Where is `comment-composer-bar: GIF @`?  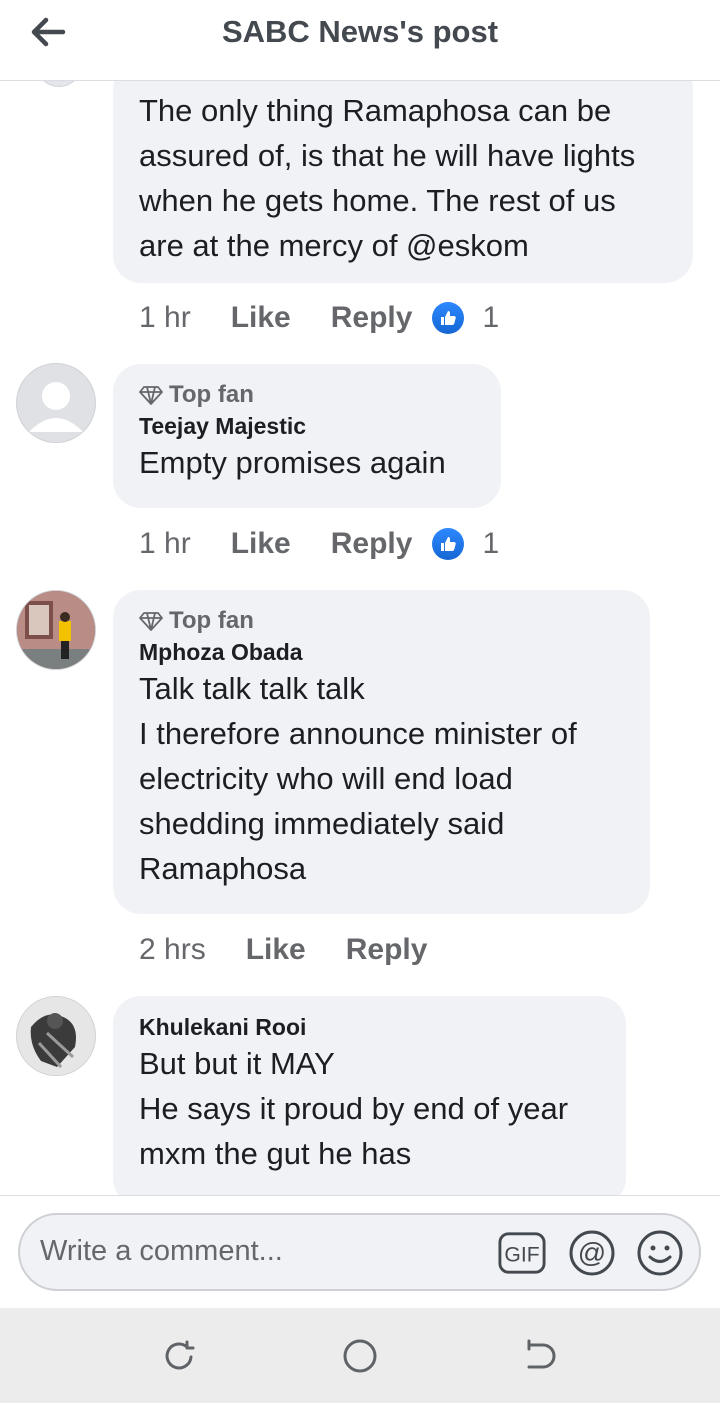
comment-composer-bar: GIF @ is located at coordinates (360, 1252).